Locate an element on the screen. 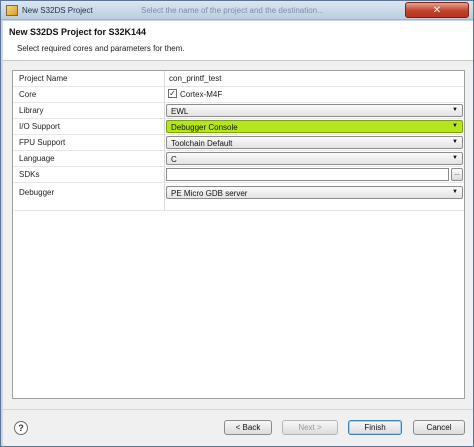 The width and height of the screenshot is (474, 447). language-label: Language is located at coordinates (37, 158).